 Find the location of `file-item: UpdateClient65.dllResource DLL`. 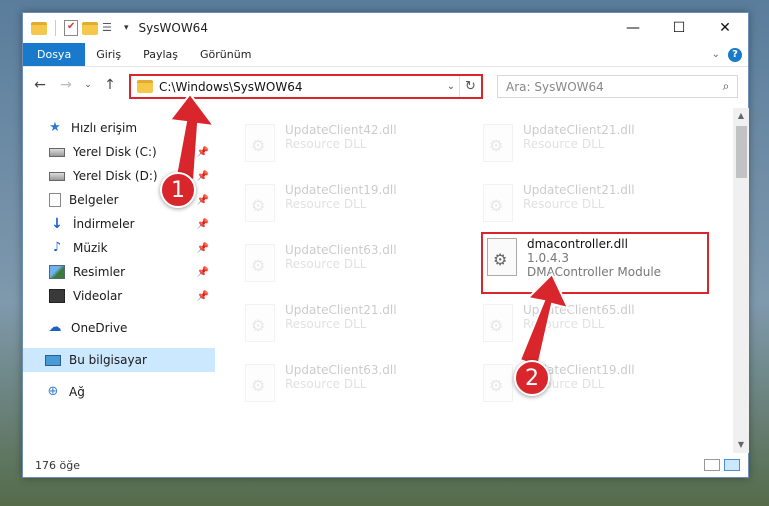

file-item: UpdateClient65.dllResource DLL is located at coordinates (594, 324).